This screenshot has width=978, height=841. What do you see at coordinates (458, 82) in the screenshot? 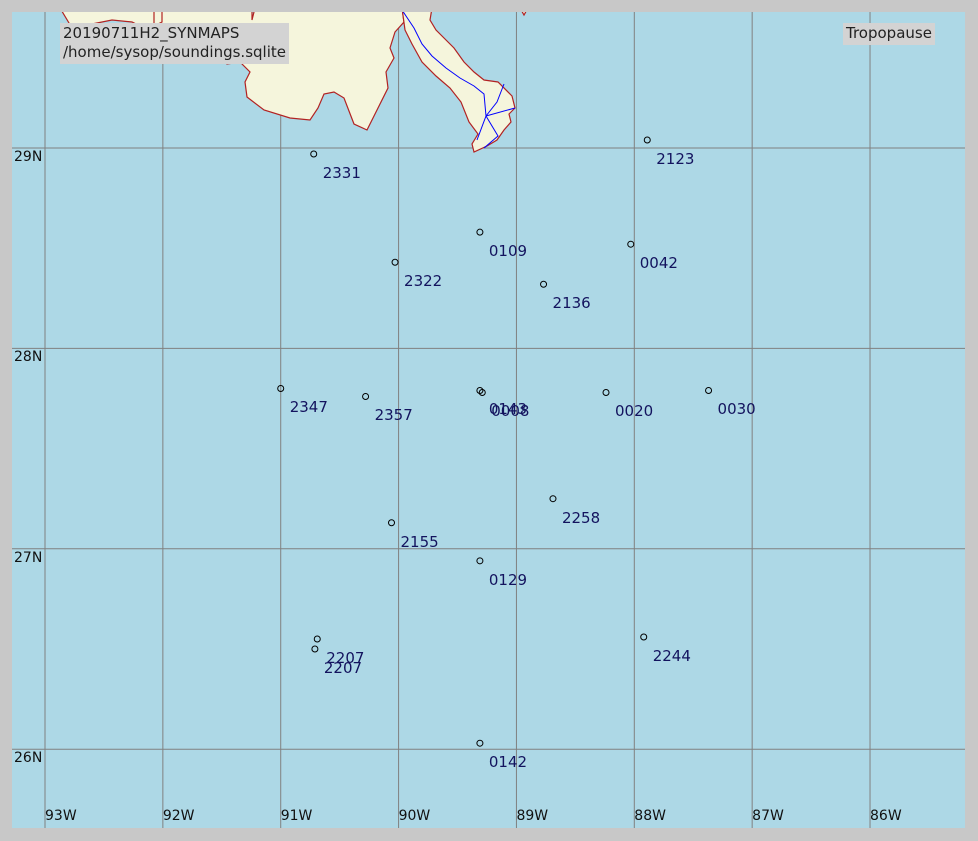
I see `mississippi-delta` at bounding box center [458, 82].